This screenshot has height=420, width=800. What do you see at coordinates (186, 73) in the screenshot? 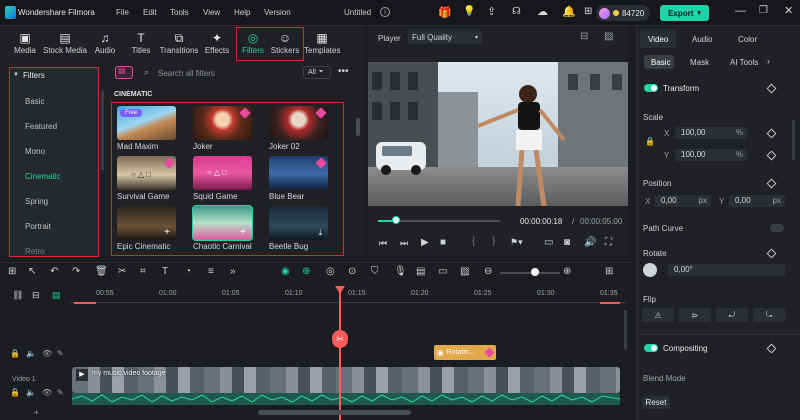
I see `search-input: Search all filters` at bounding box center [186, 73].